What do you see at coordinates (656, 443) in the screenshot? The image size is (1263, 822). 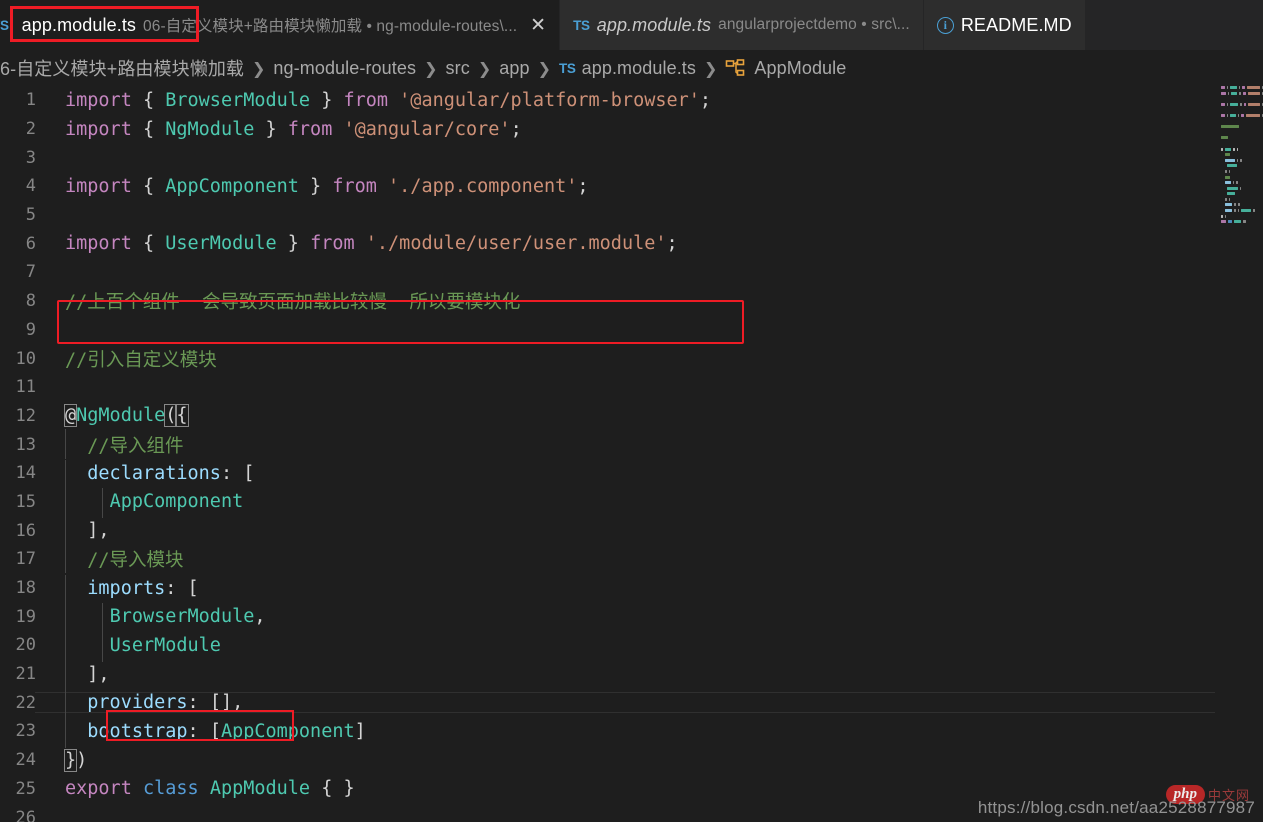 I see `code-line-content: //导入组件` at bounding box center [656, 443].